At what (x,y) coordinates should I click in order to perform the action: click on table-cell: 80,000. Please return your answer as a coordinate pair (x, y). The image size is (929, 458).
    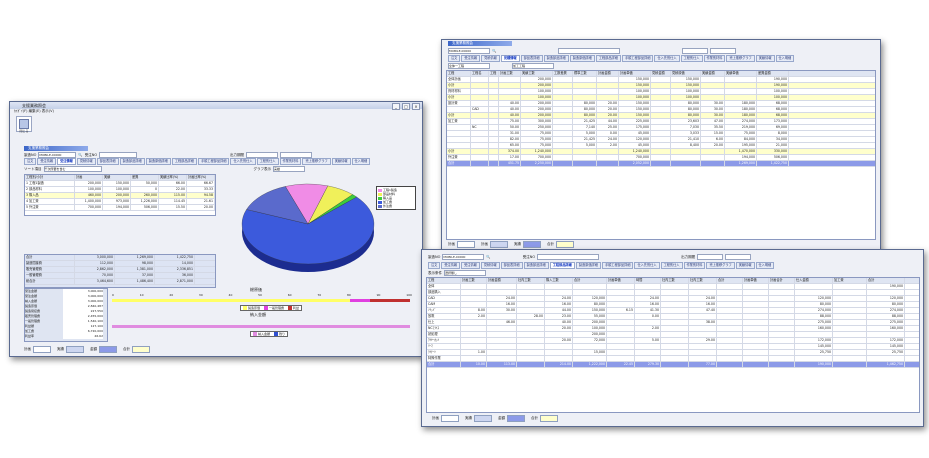
    Looking at the image, I should click on (585, 109).